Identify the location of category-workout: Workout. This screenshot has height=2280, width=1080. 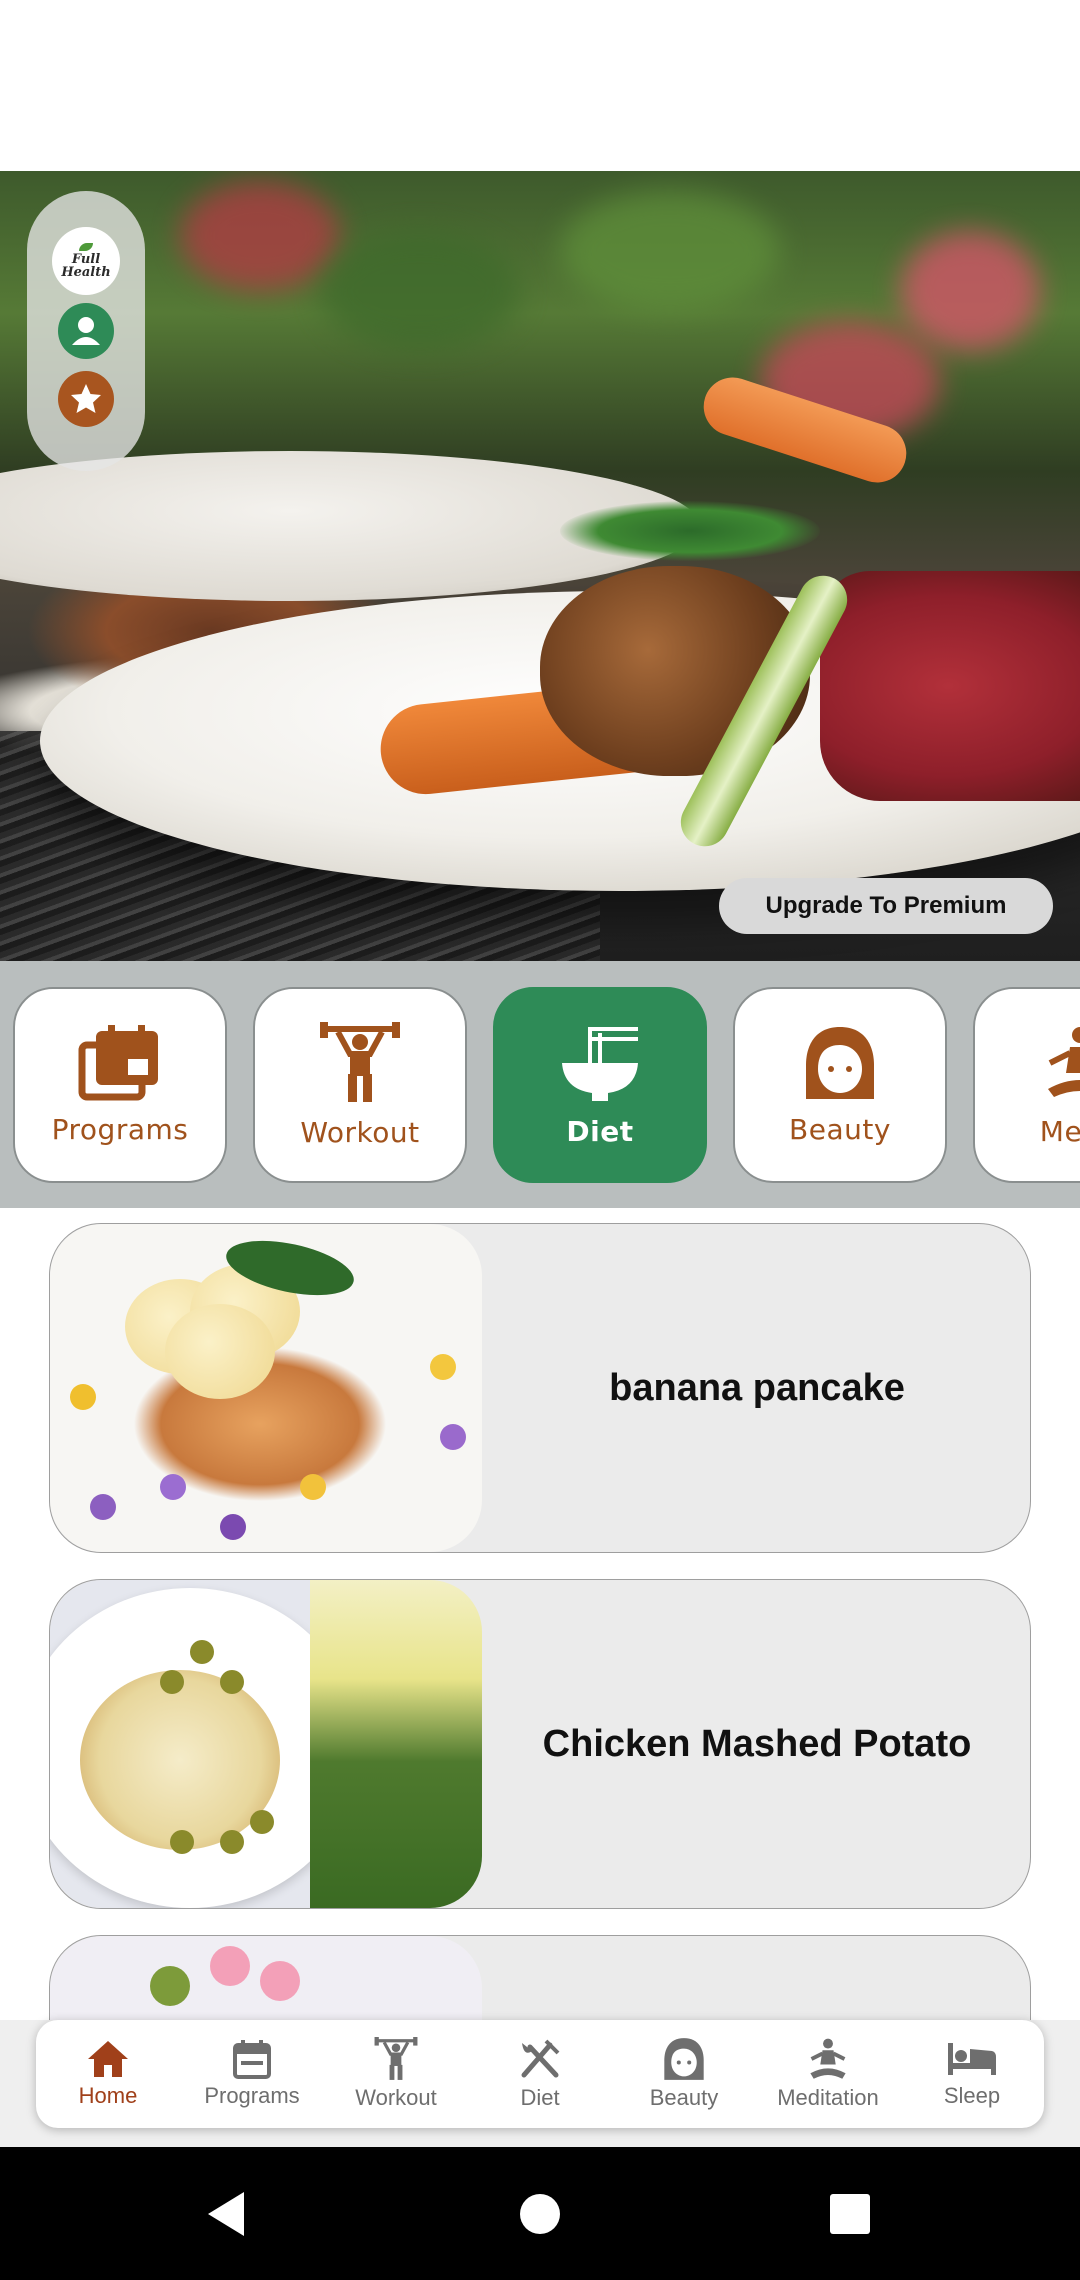
(360, 1085).